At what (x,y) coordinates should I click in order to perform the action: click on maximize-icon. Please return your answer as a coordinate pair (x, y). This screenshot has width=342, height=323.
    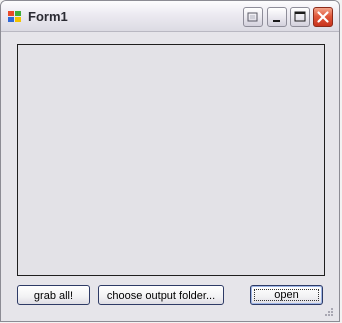
    Looking at the image, I should click on (300, 16).